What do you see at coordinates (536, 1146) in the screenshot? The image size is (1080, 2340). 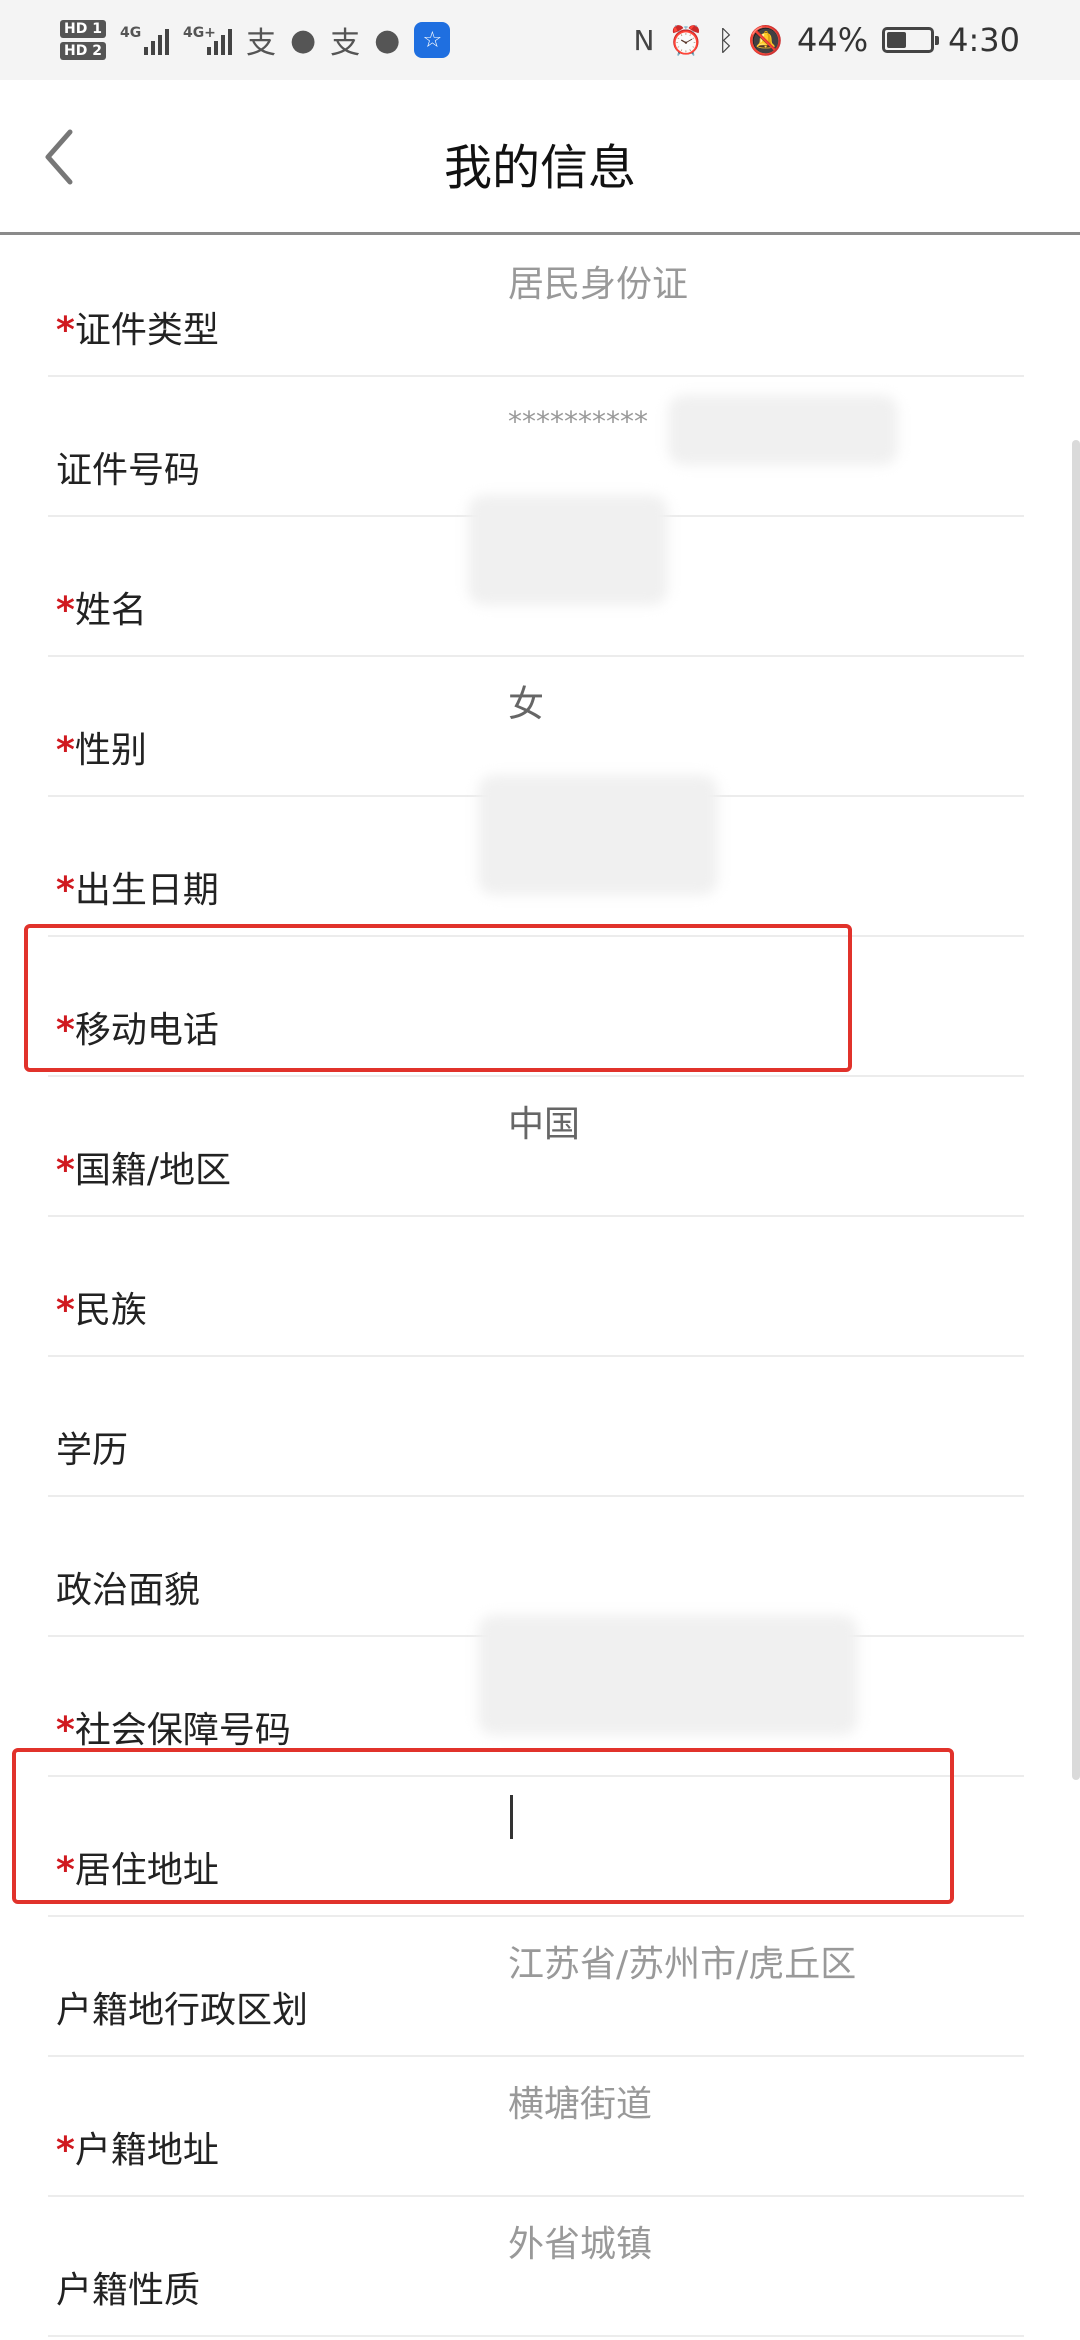 I see `field-nationality: *国籍/地区 中国` at bounding box center [536, 1146].